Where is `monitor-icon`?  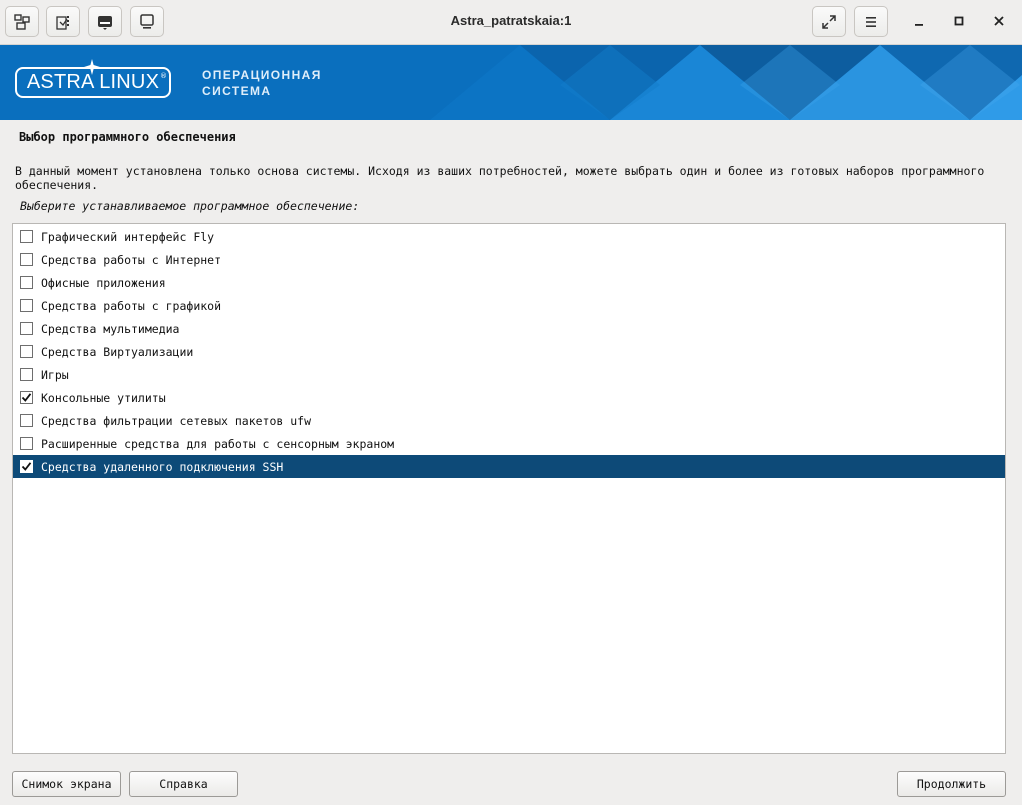
monitor-icon is located at coordinates (147, 21).